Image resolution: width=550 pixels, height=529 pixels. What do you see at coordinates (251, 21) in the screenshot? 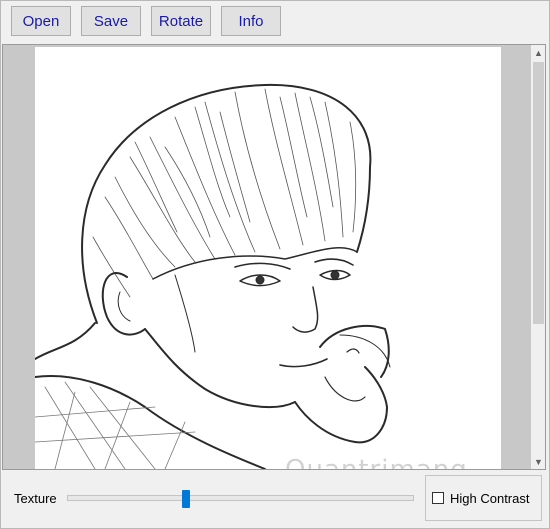
I see `info-button: Info` at bounding box center [251, 21].